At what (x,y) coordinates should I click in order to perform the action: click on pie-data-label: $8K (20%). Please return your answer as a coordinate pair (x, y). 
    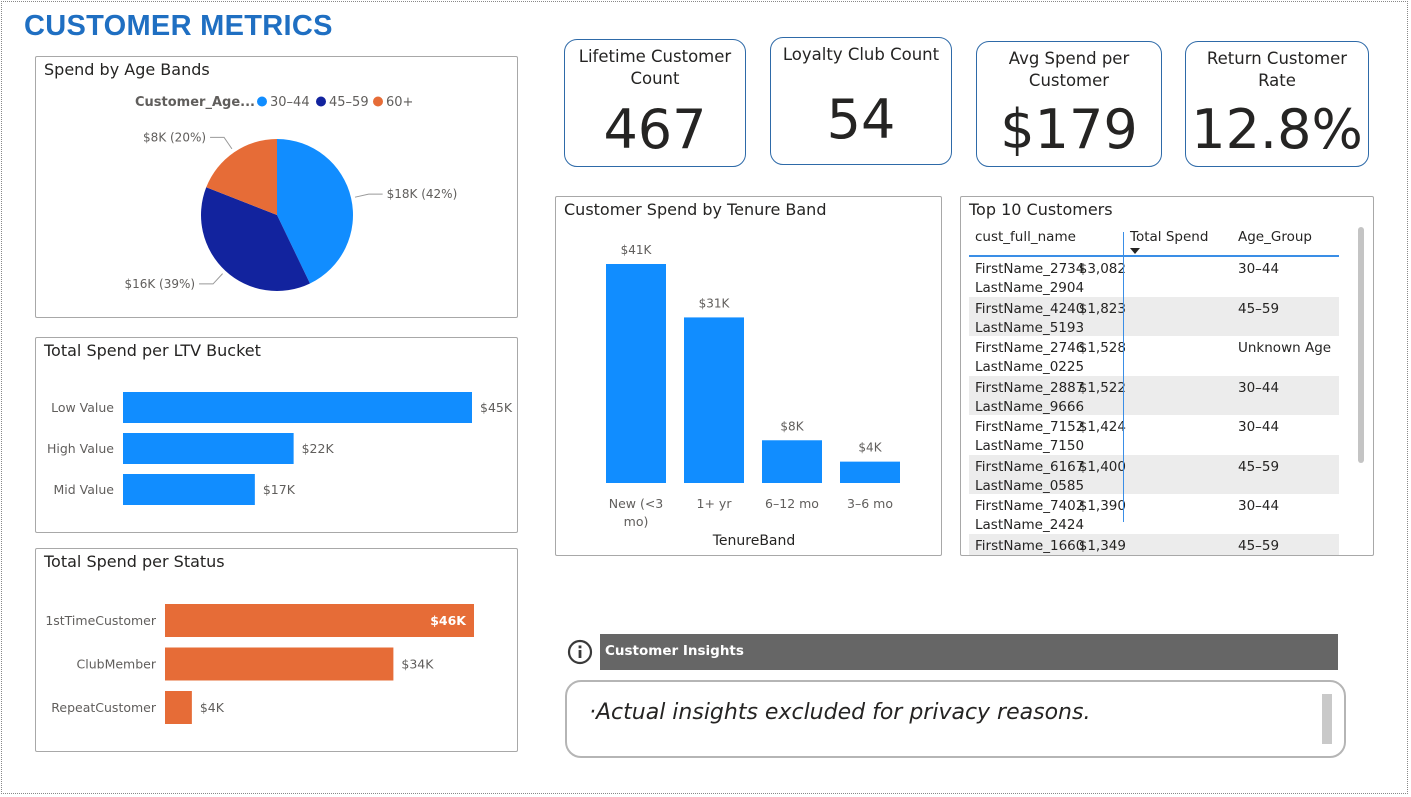
    Looking at the image, I should click on (174, 137).